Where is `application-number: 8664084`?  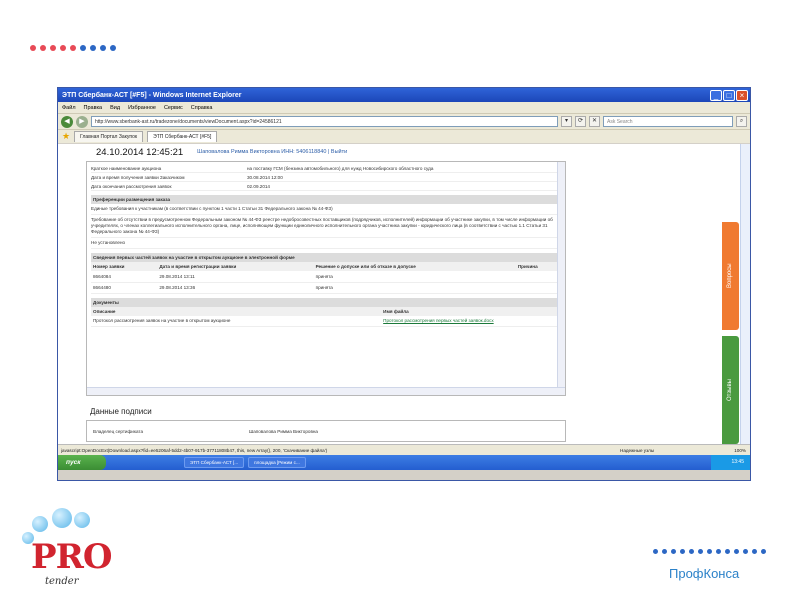
application-number: 8664084 is located at coordinates (124, 277).